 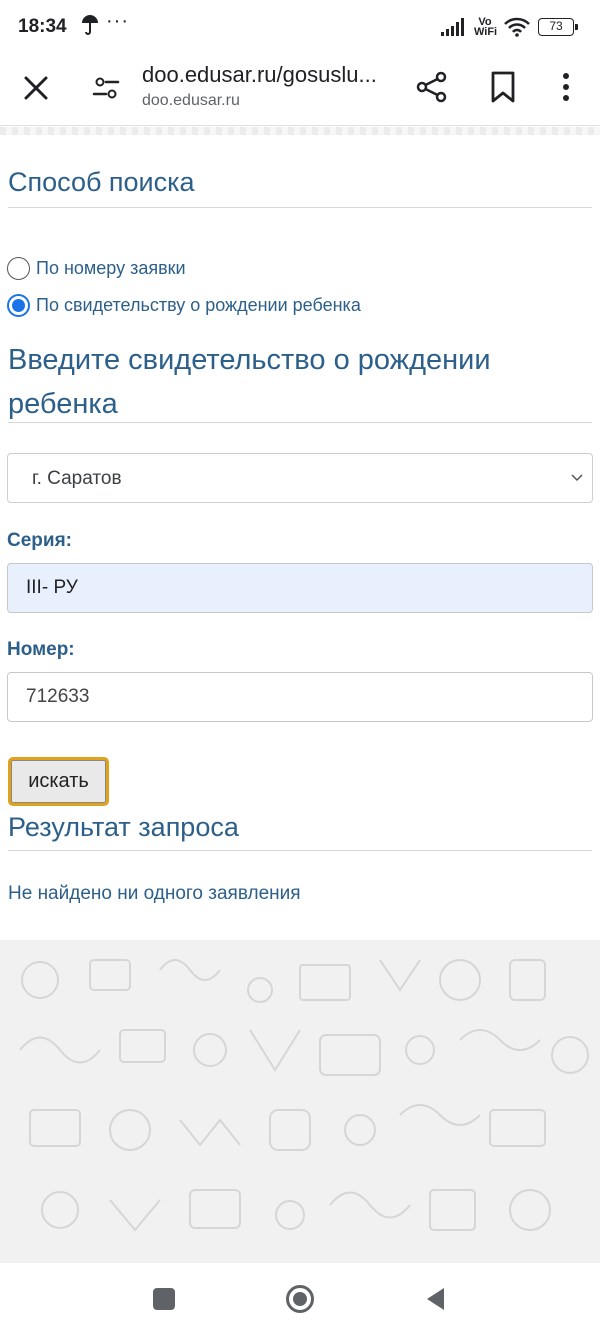 What do you see at coordinates (90, 25) in the screenshot?
I see `umbrella-icon` at bounding box center [90, 25].